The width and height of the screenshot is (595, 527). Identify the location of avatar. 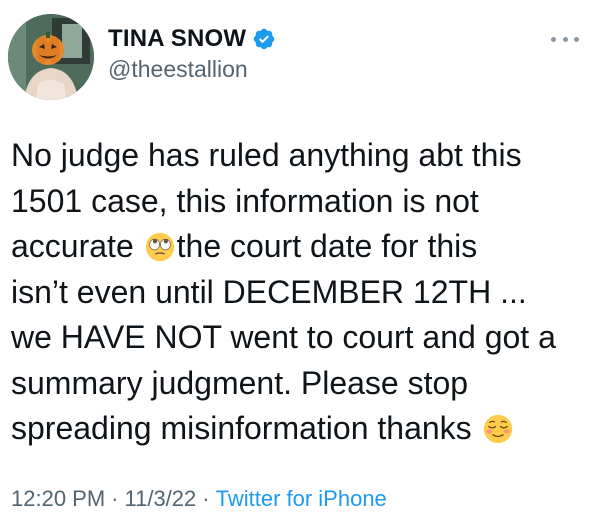
(51, 57).